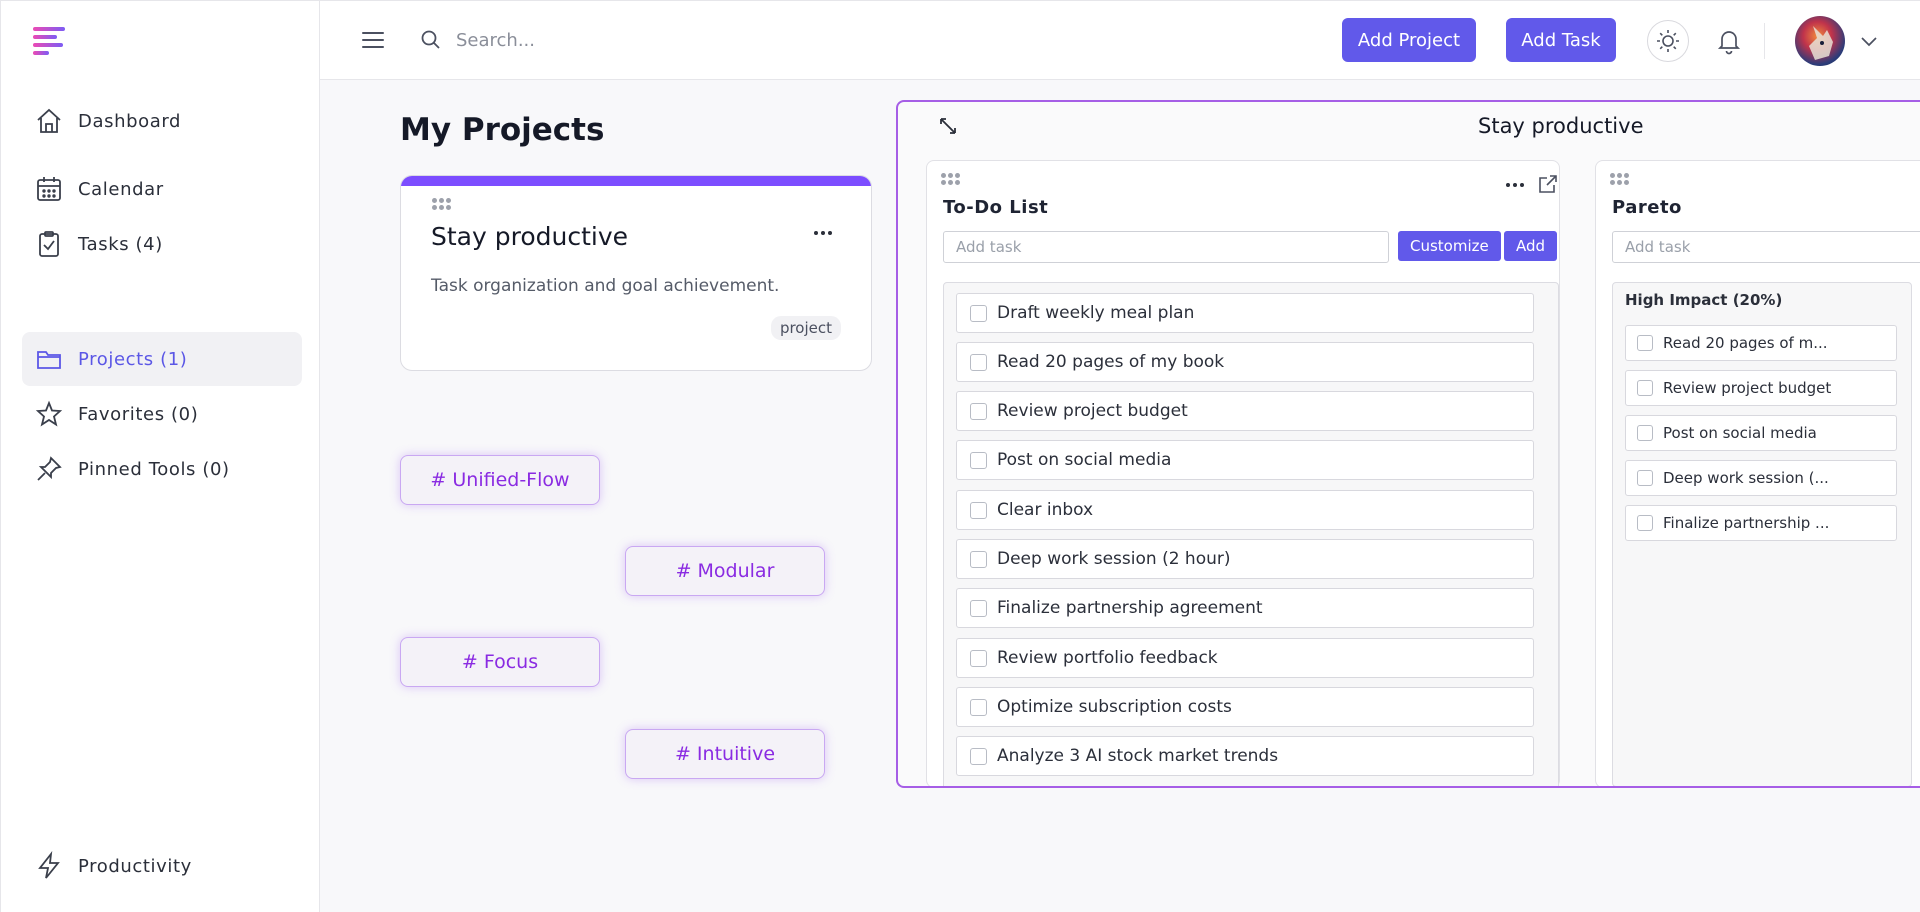 The image size is (1920, 912). Describe the element at coordinates (996, 207) in the screenshot. I see `widget-title: To-Do List` at that location.